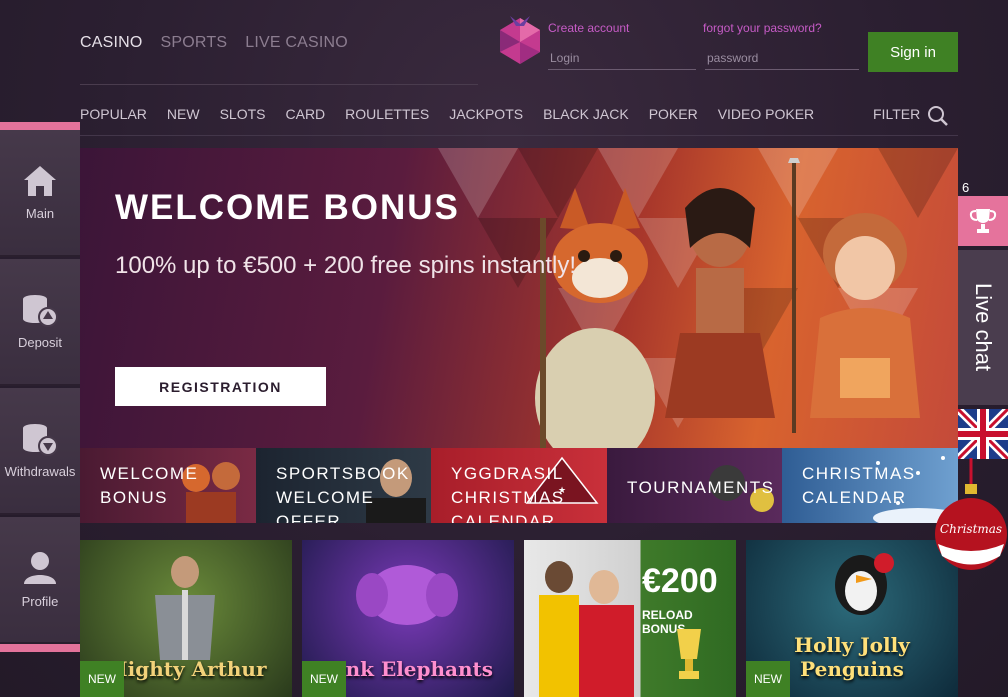 The width and height of the screenshot is (1008, 697). I want to click on coins-down-icon, so click(40, 440).